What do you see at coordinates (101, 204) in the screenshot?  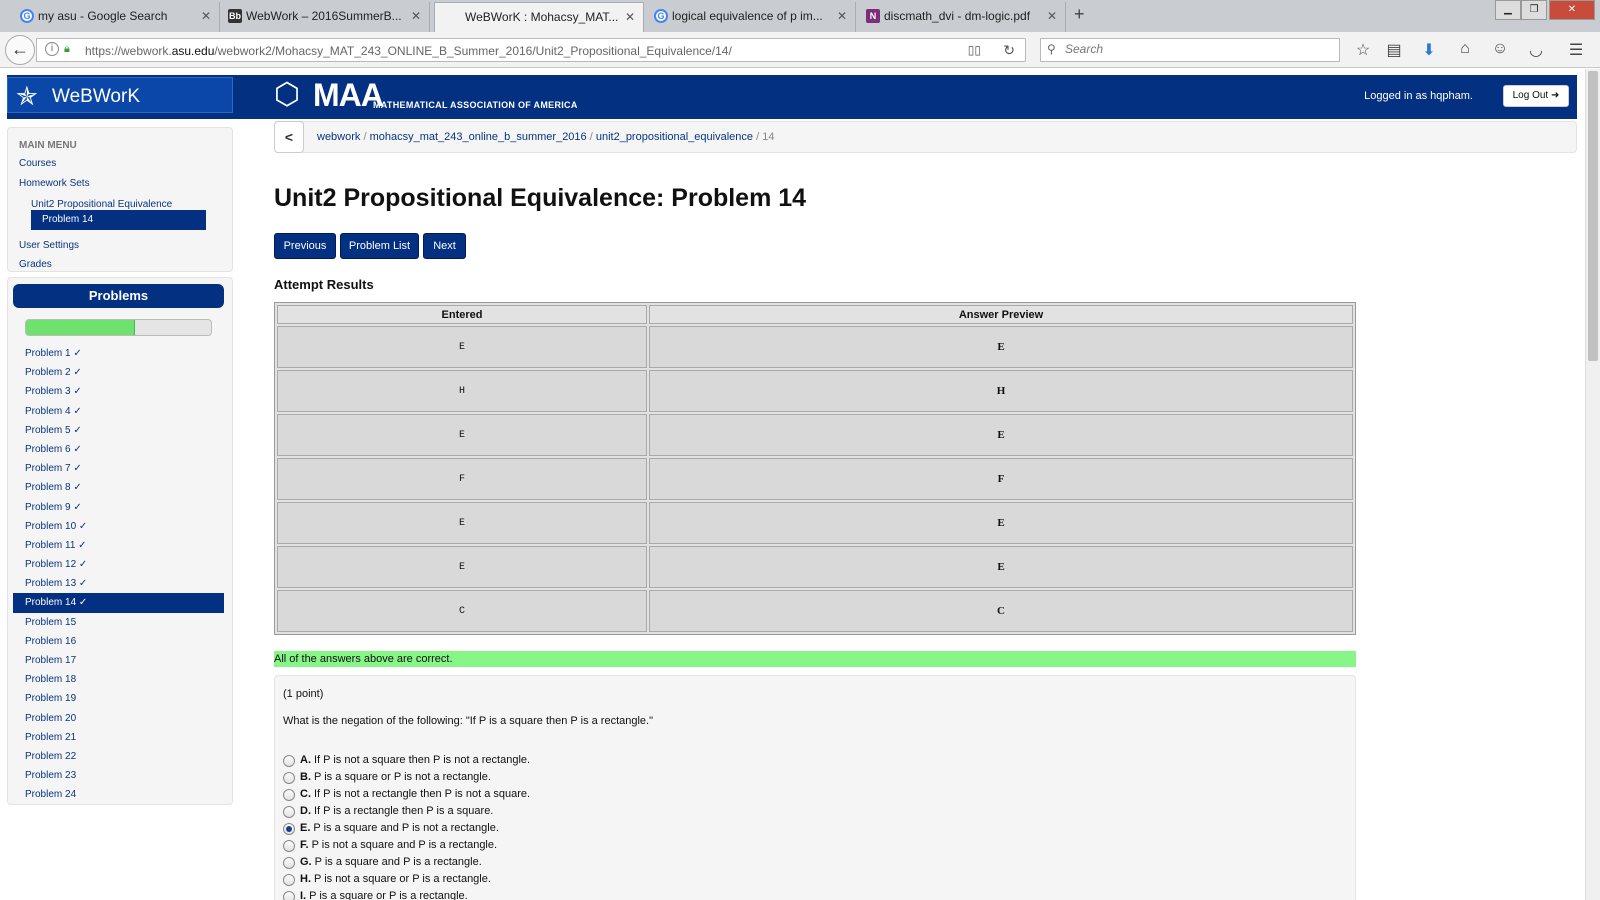 I see `menu-link-current-set: Unit2 Propositional Equivalence` at bounding box center [101, 204].